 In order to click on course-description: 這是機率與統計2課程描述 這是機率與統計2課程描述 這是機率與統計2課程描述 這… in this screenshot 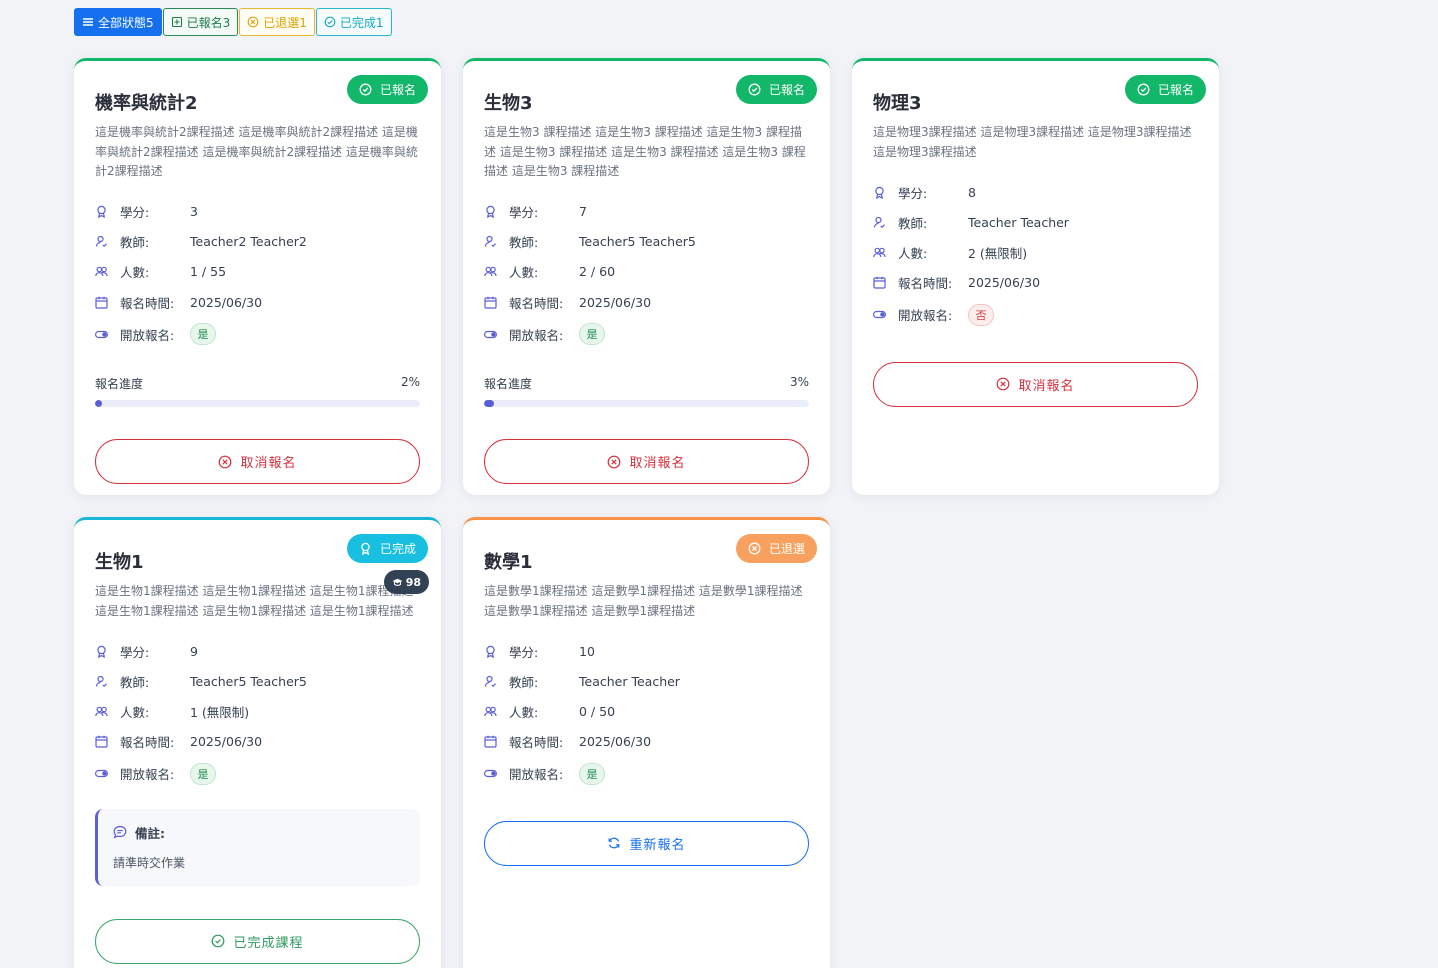, I will do `click(256, 151)`.